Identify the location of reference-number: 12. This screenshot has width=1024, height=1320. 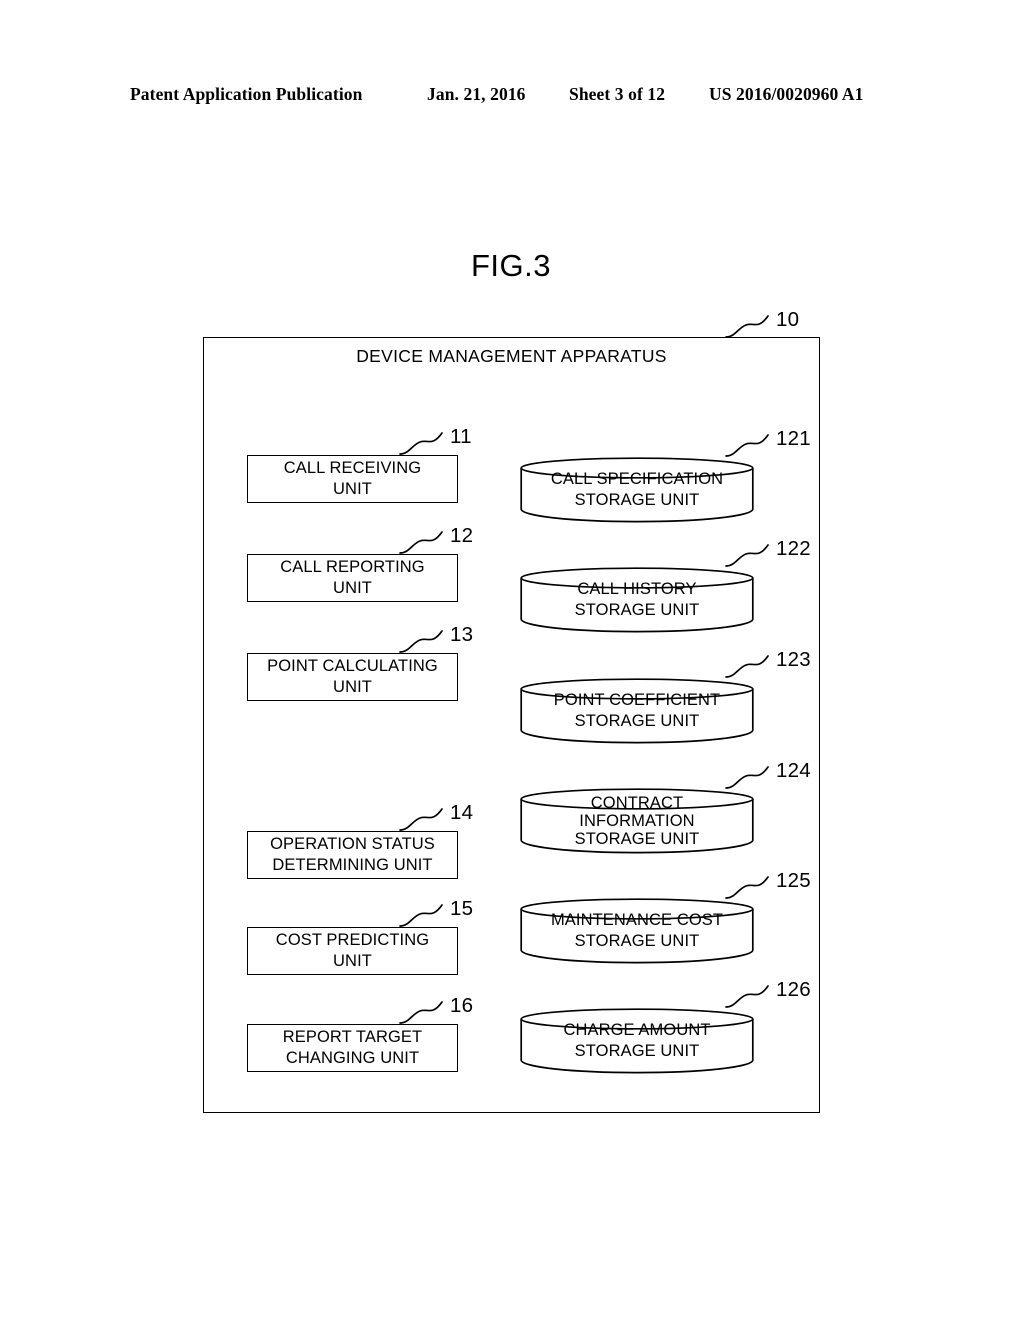
(462, 535).